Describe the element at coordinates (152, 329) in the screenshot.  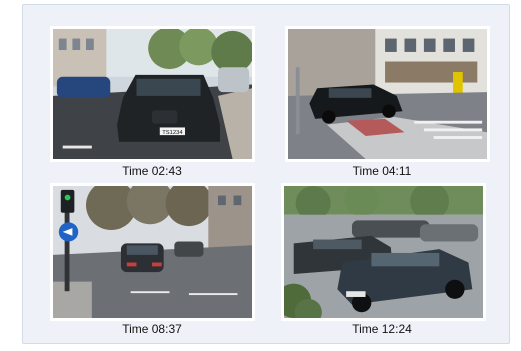
I see `snapshot-caption-3: Time 08:37` at that location.